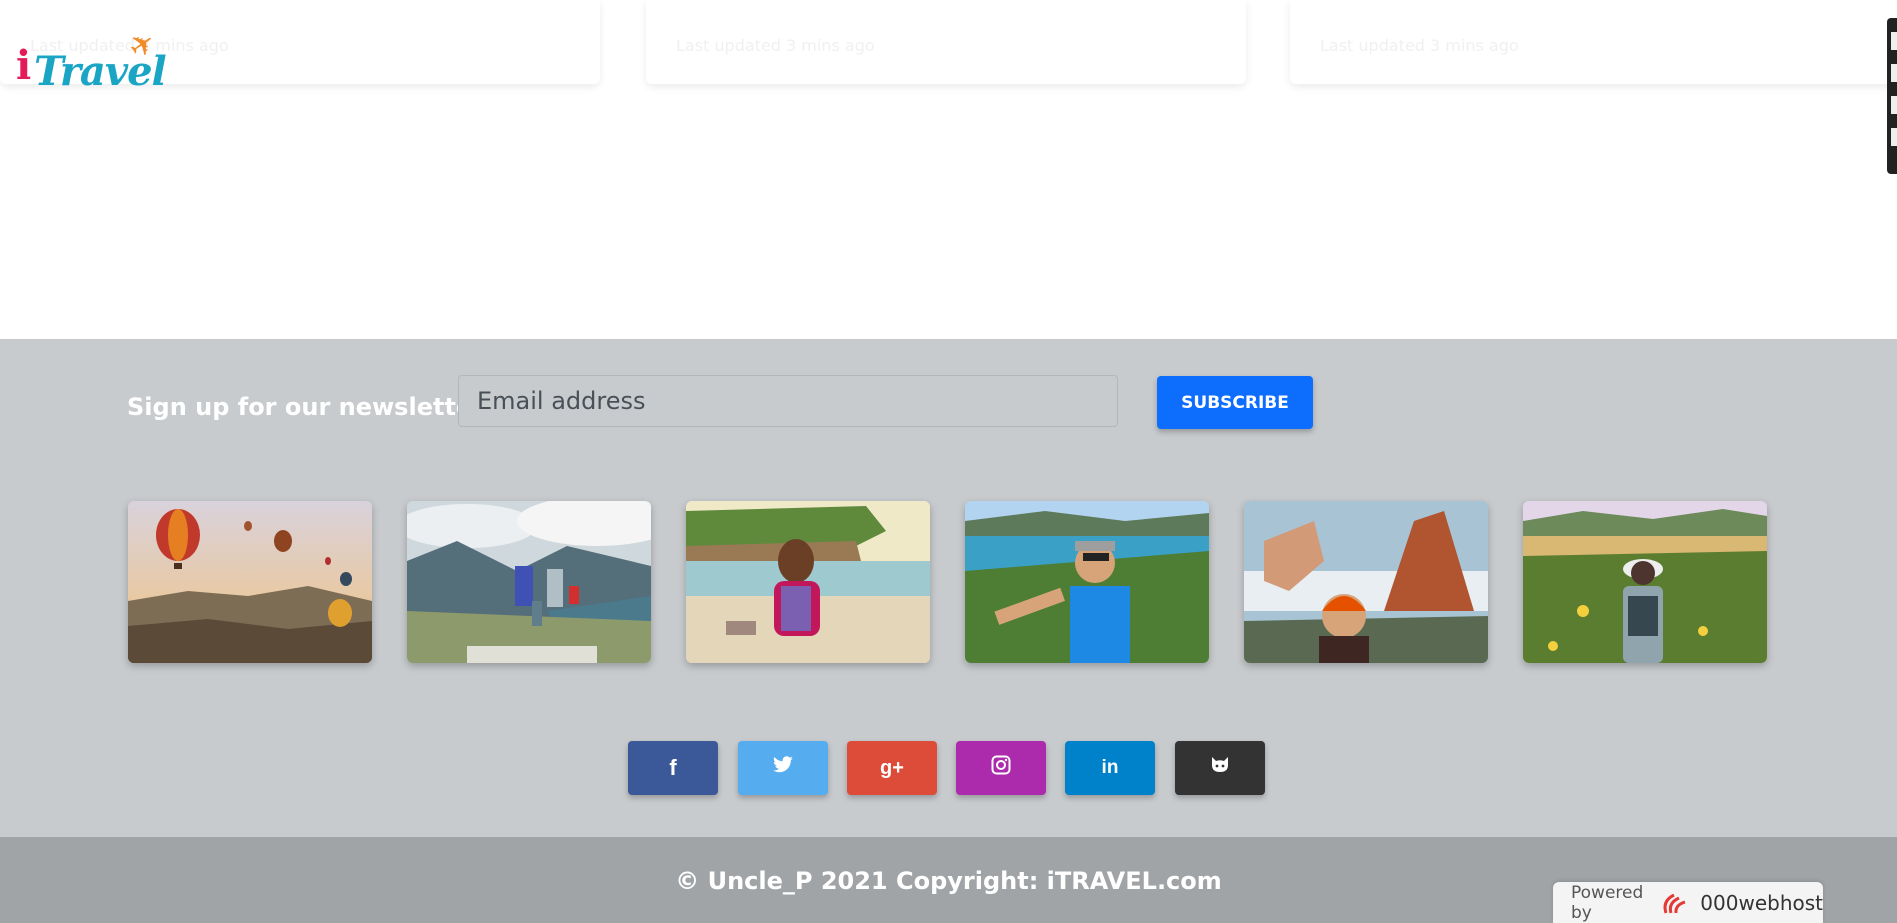 Image resolution: width=1897 pixels, height=923 pixels. Describe the element at coordinates (1593, 42) in the screenshot. I see `blog-card: Last updated 3 mins ago` at that location.